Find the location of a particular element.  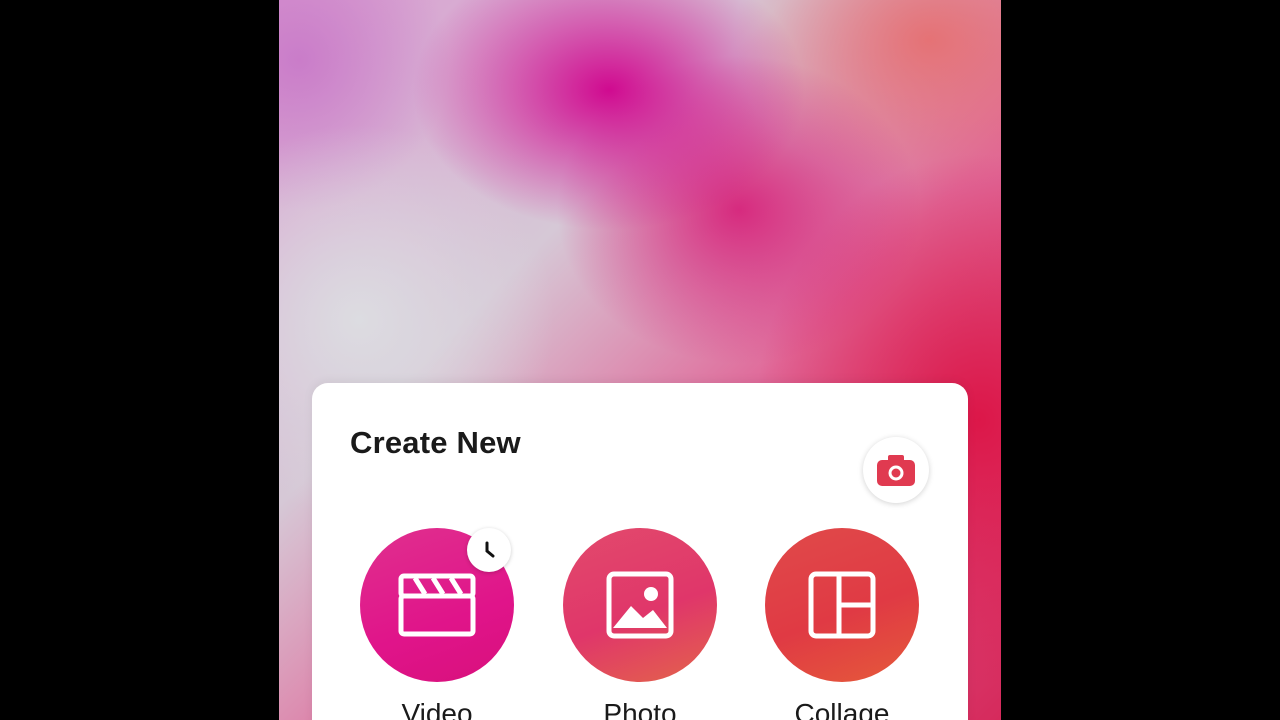

photo-option: Photo is located at coordinates (640, 624).